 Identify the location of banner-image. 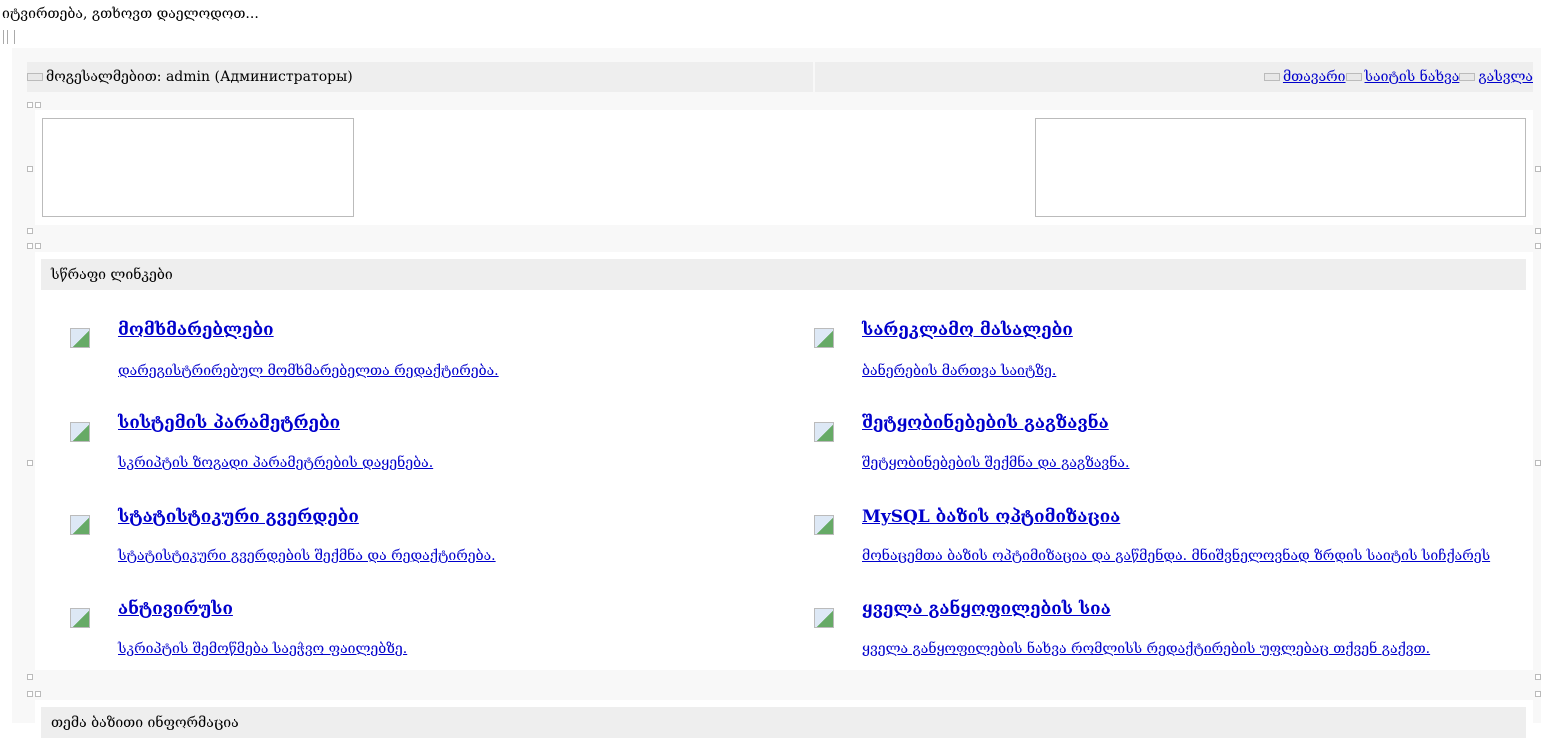
(1280, 167).